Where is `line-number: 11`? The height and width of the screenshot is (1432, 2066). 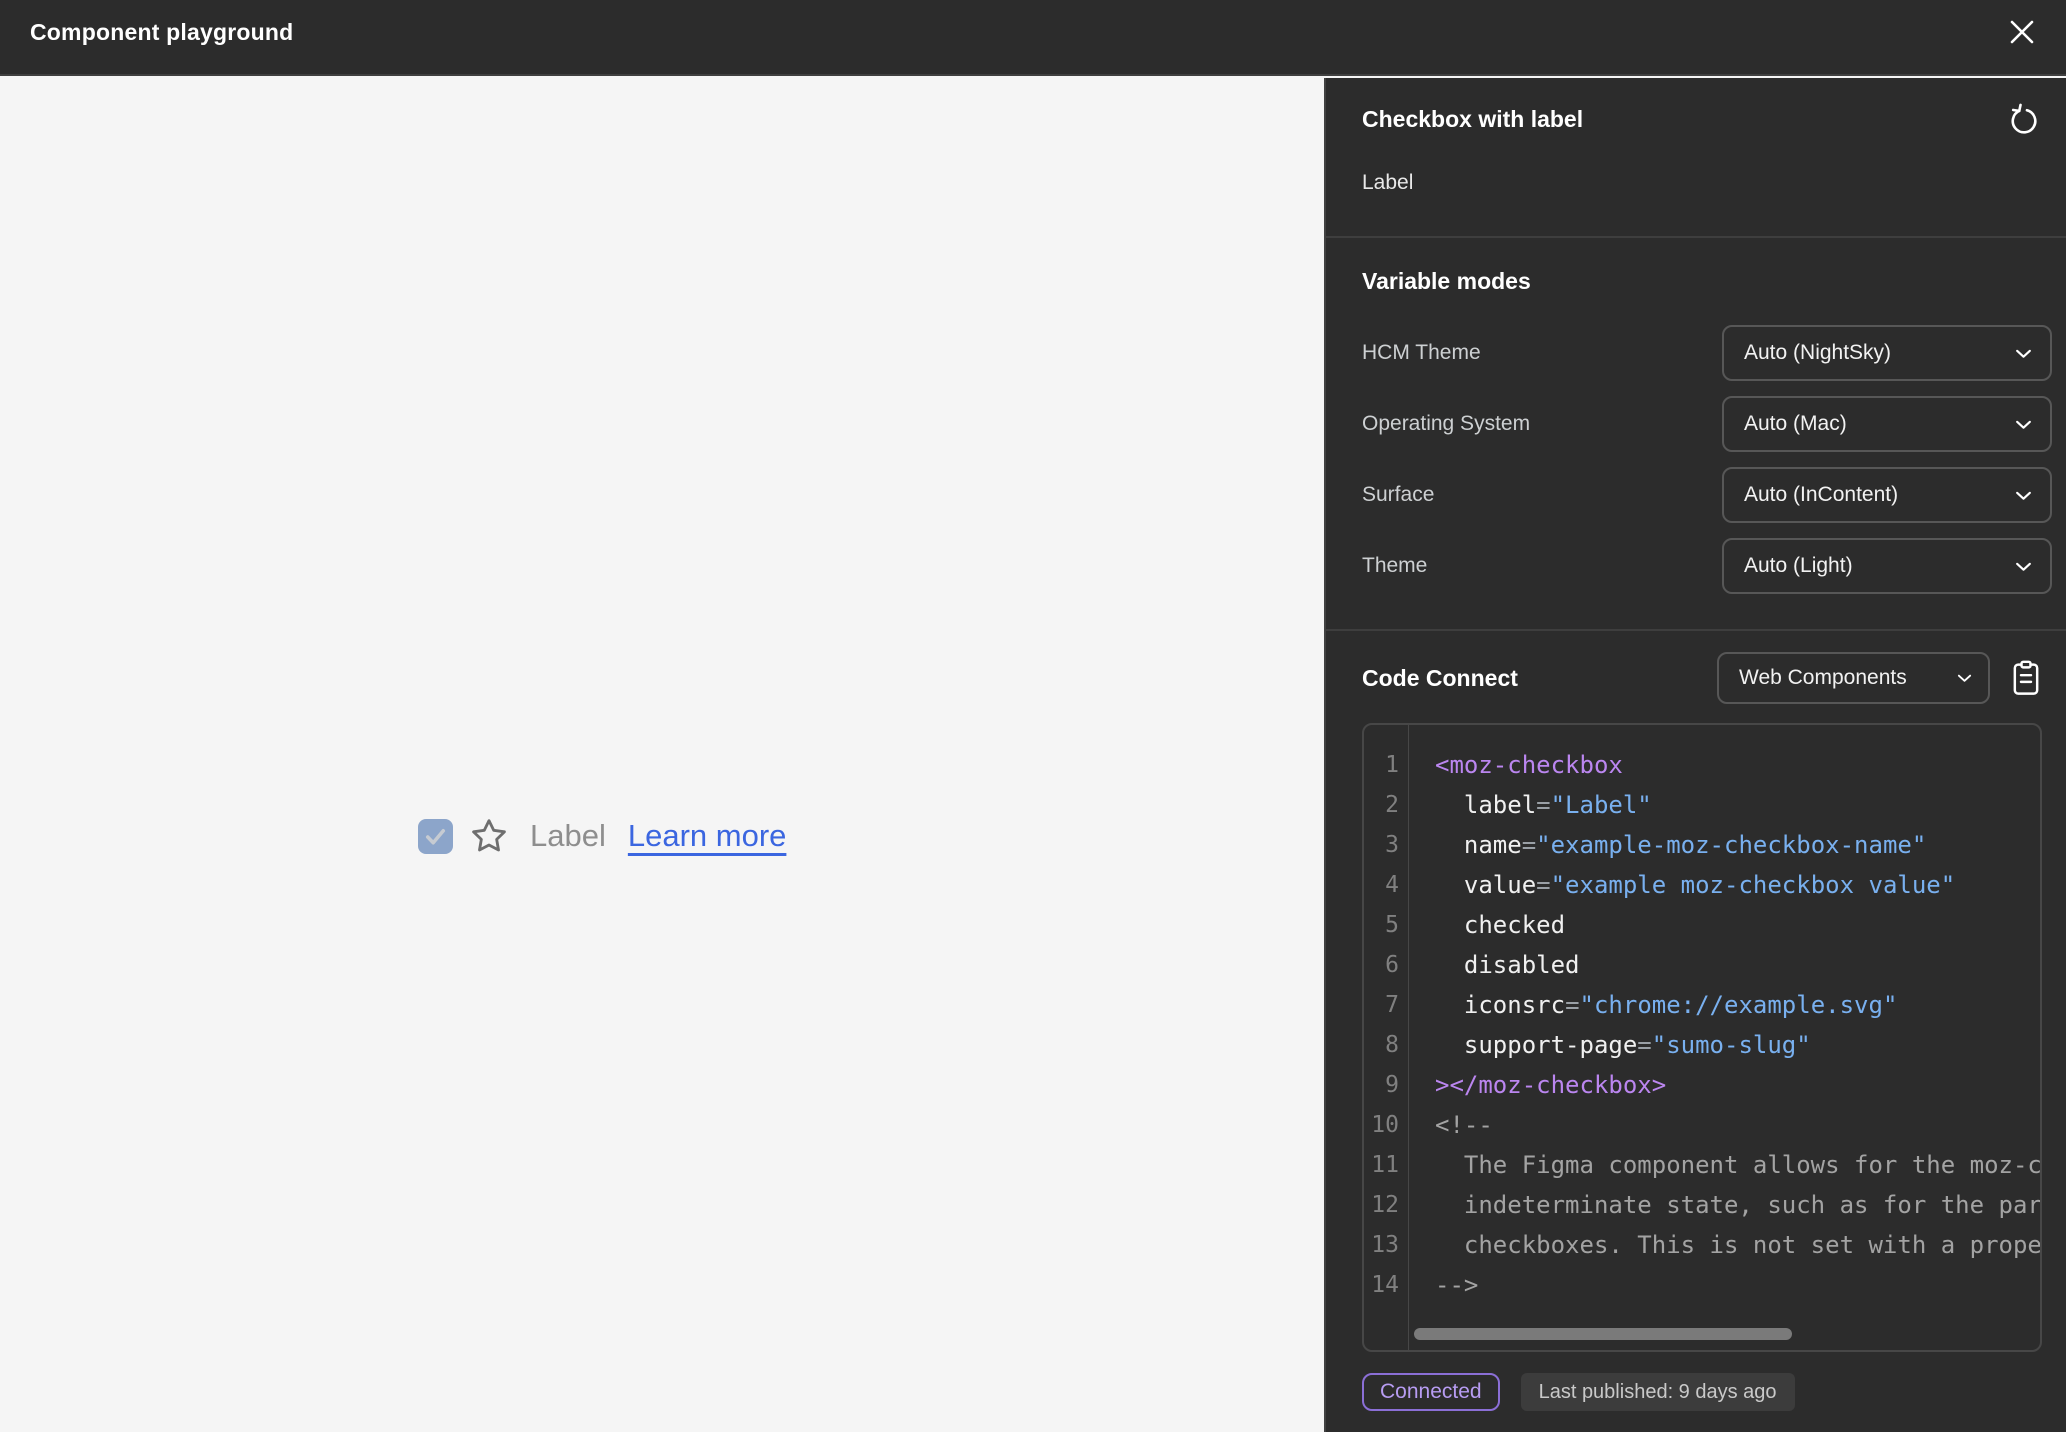 line-number: 11 is located at coordinates (1385, 1165).